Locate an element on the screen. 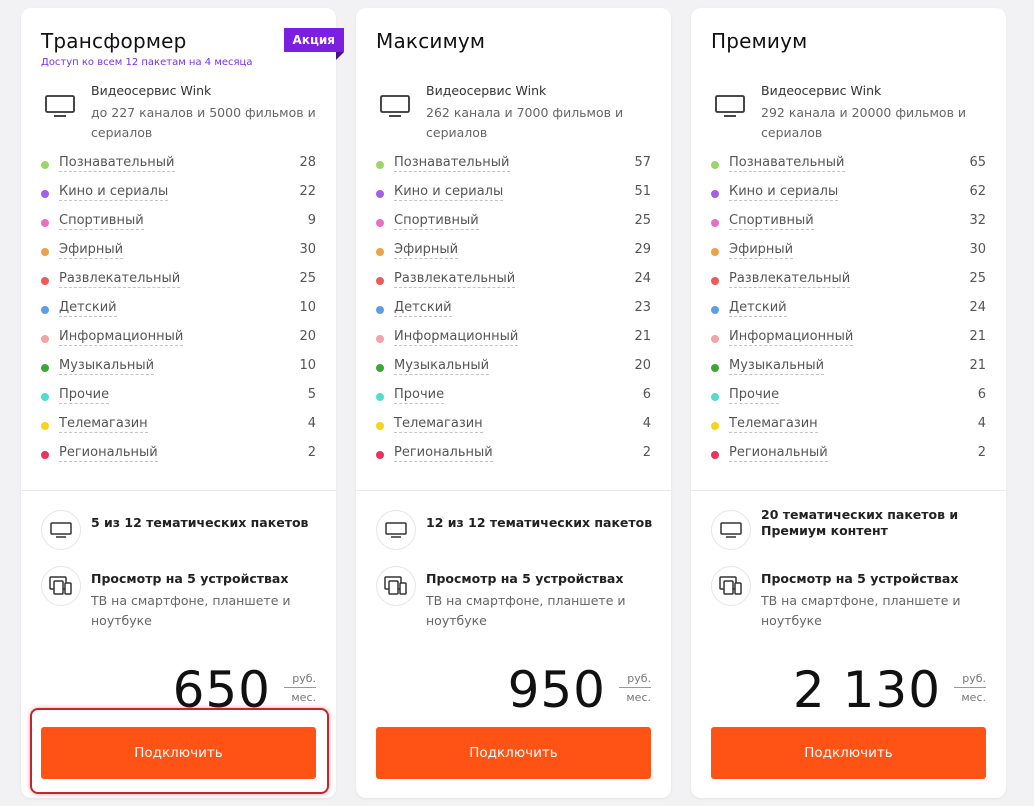 The image size is (1034, 806). promo-badge: Акция is located at coordinates (314, 44).